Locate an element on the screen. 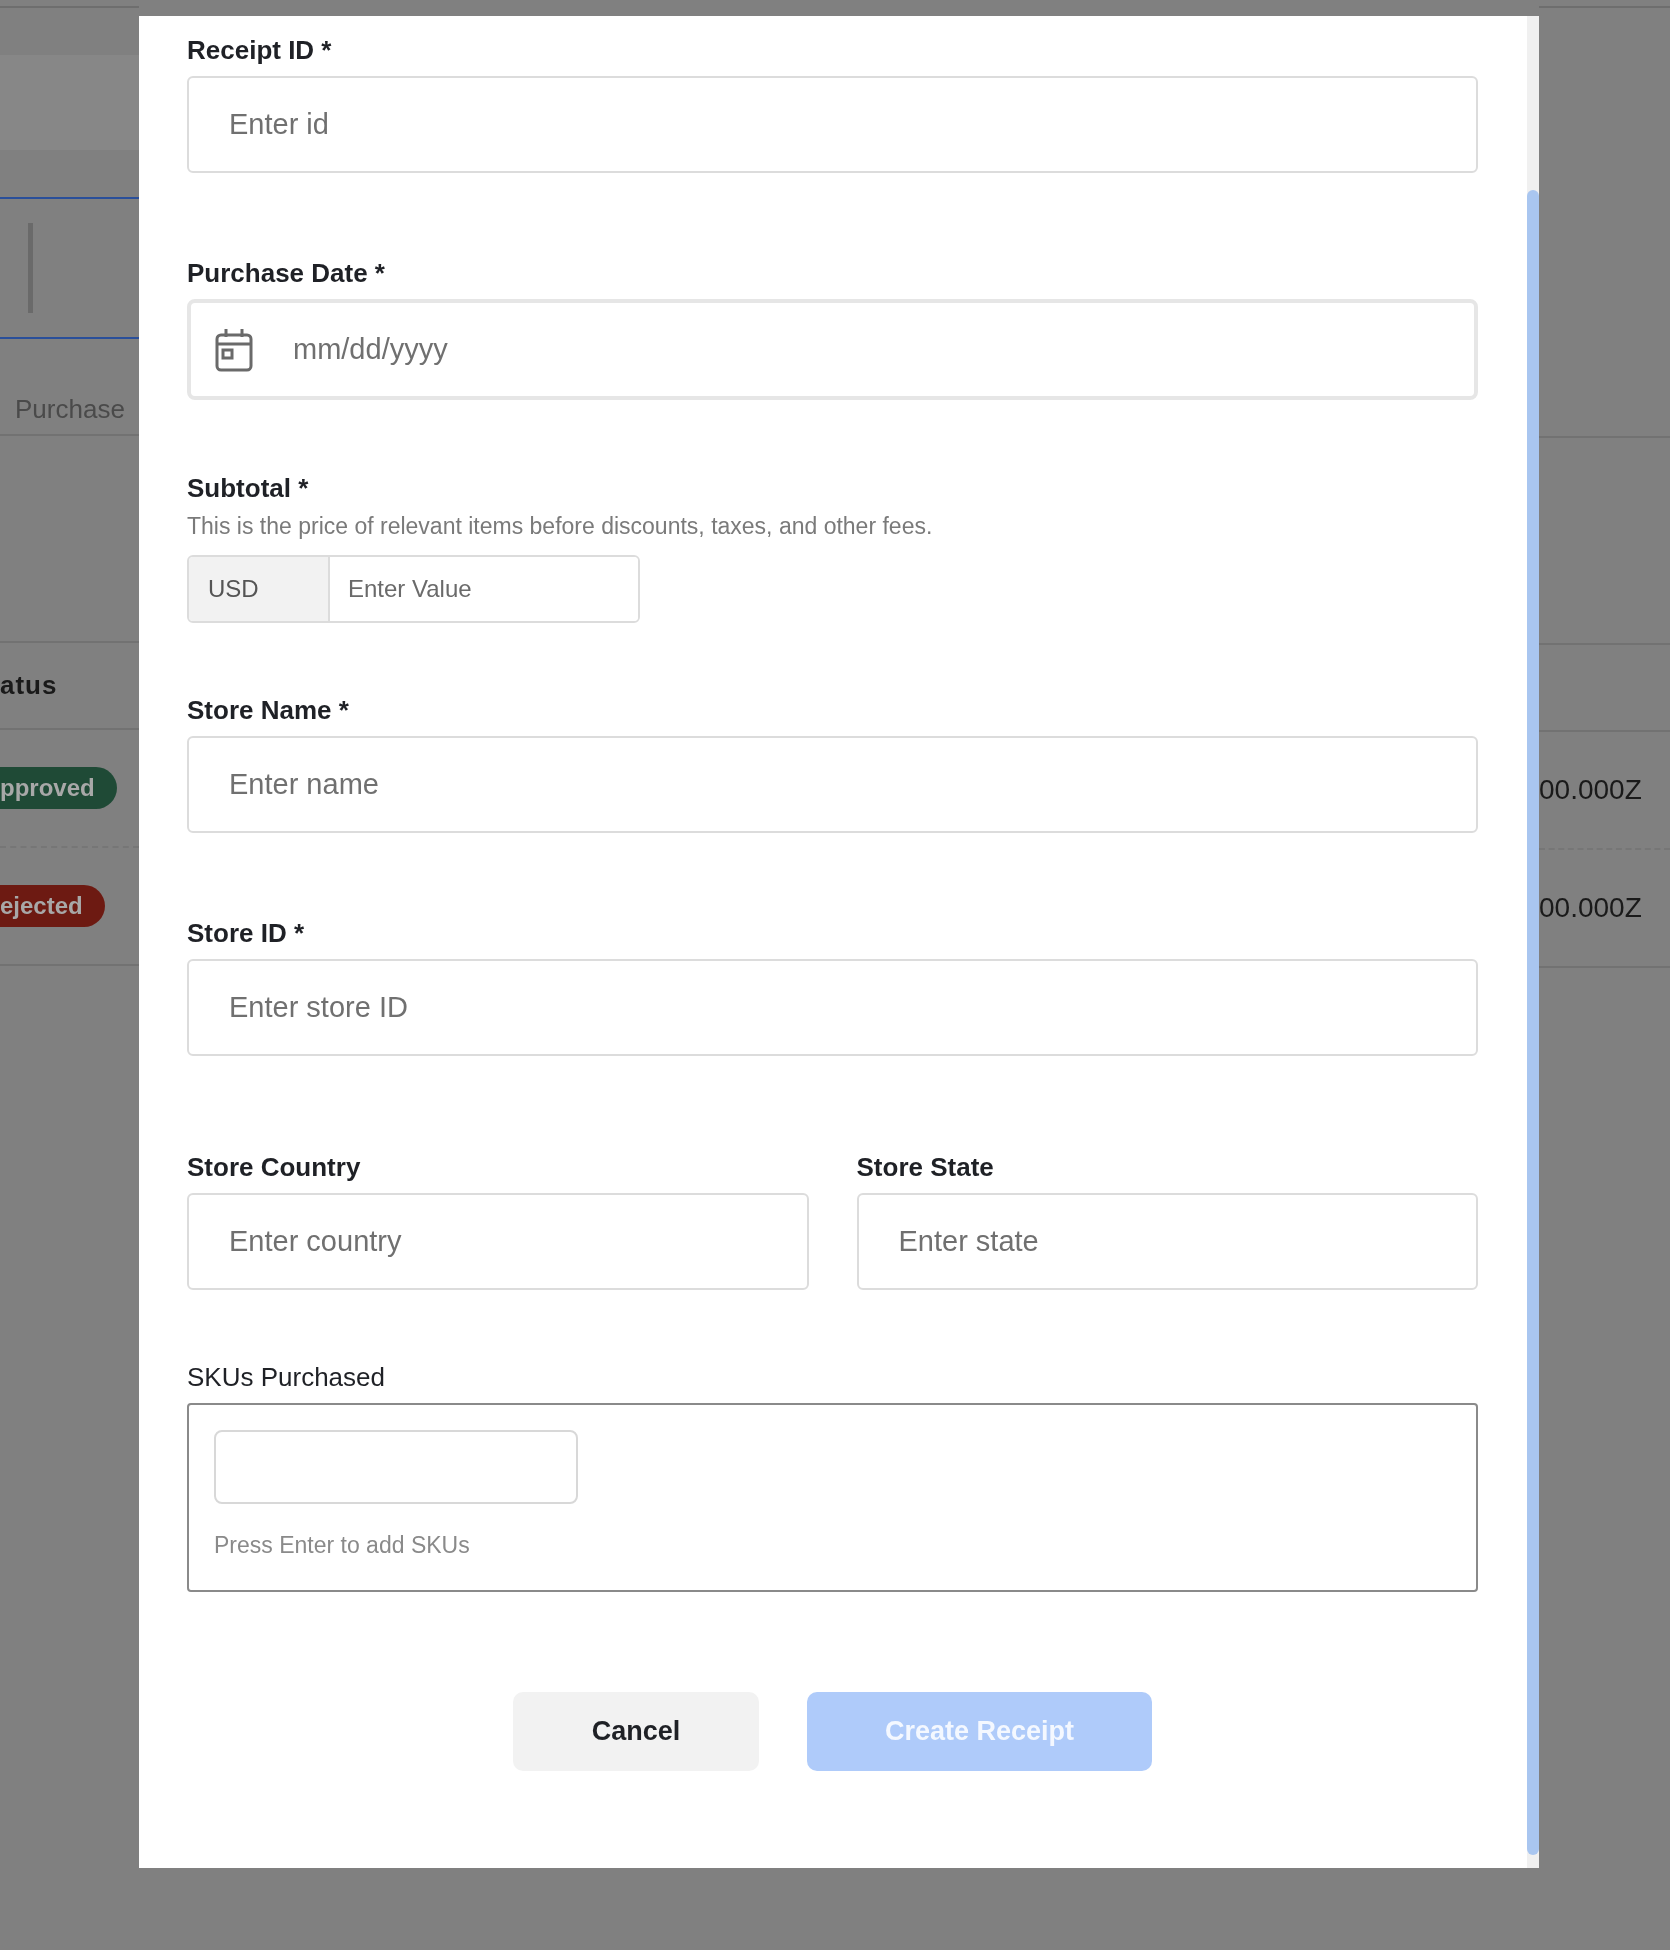  input-field: Enter country is located at coordinates (498, 1241).